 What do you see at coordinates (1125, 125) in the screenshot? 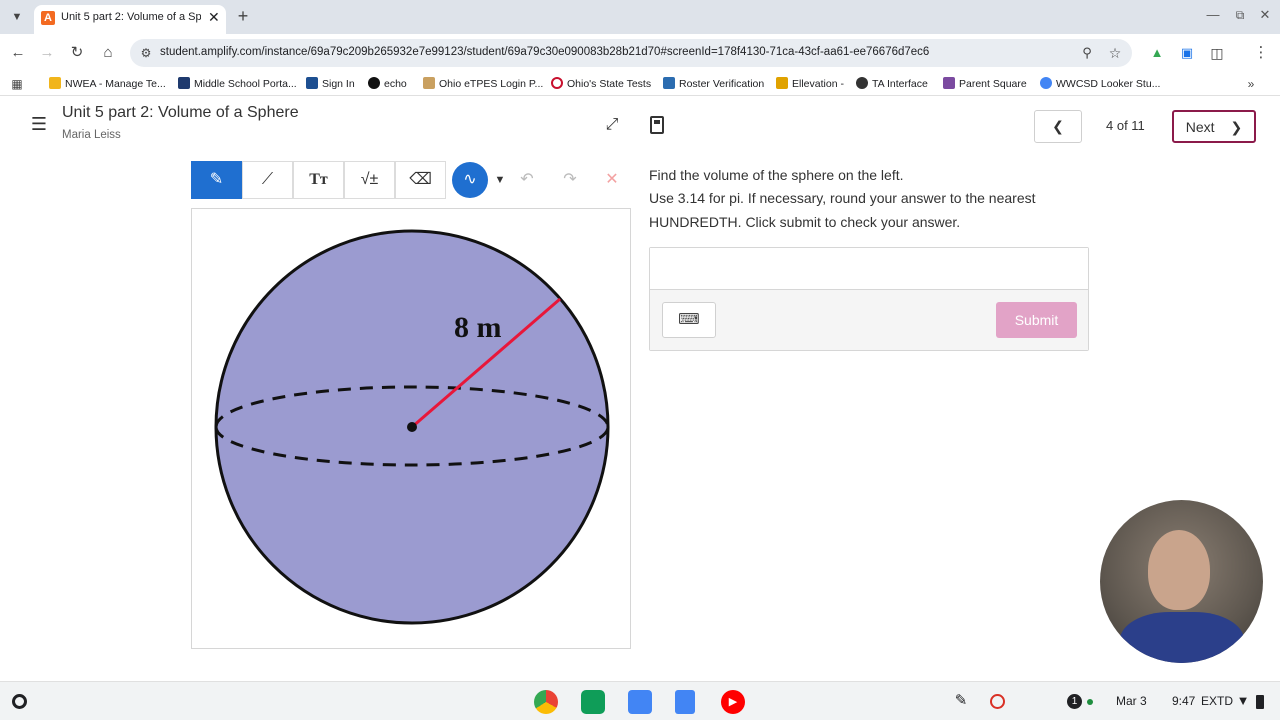
I see `page-counter: 4 of 11` at bounding box center [1125, 125].